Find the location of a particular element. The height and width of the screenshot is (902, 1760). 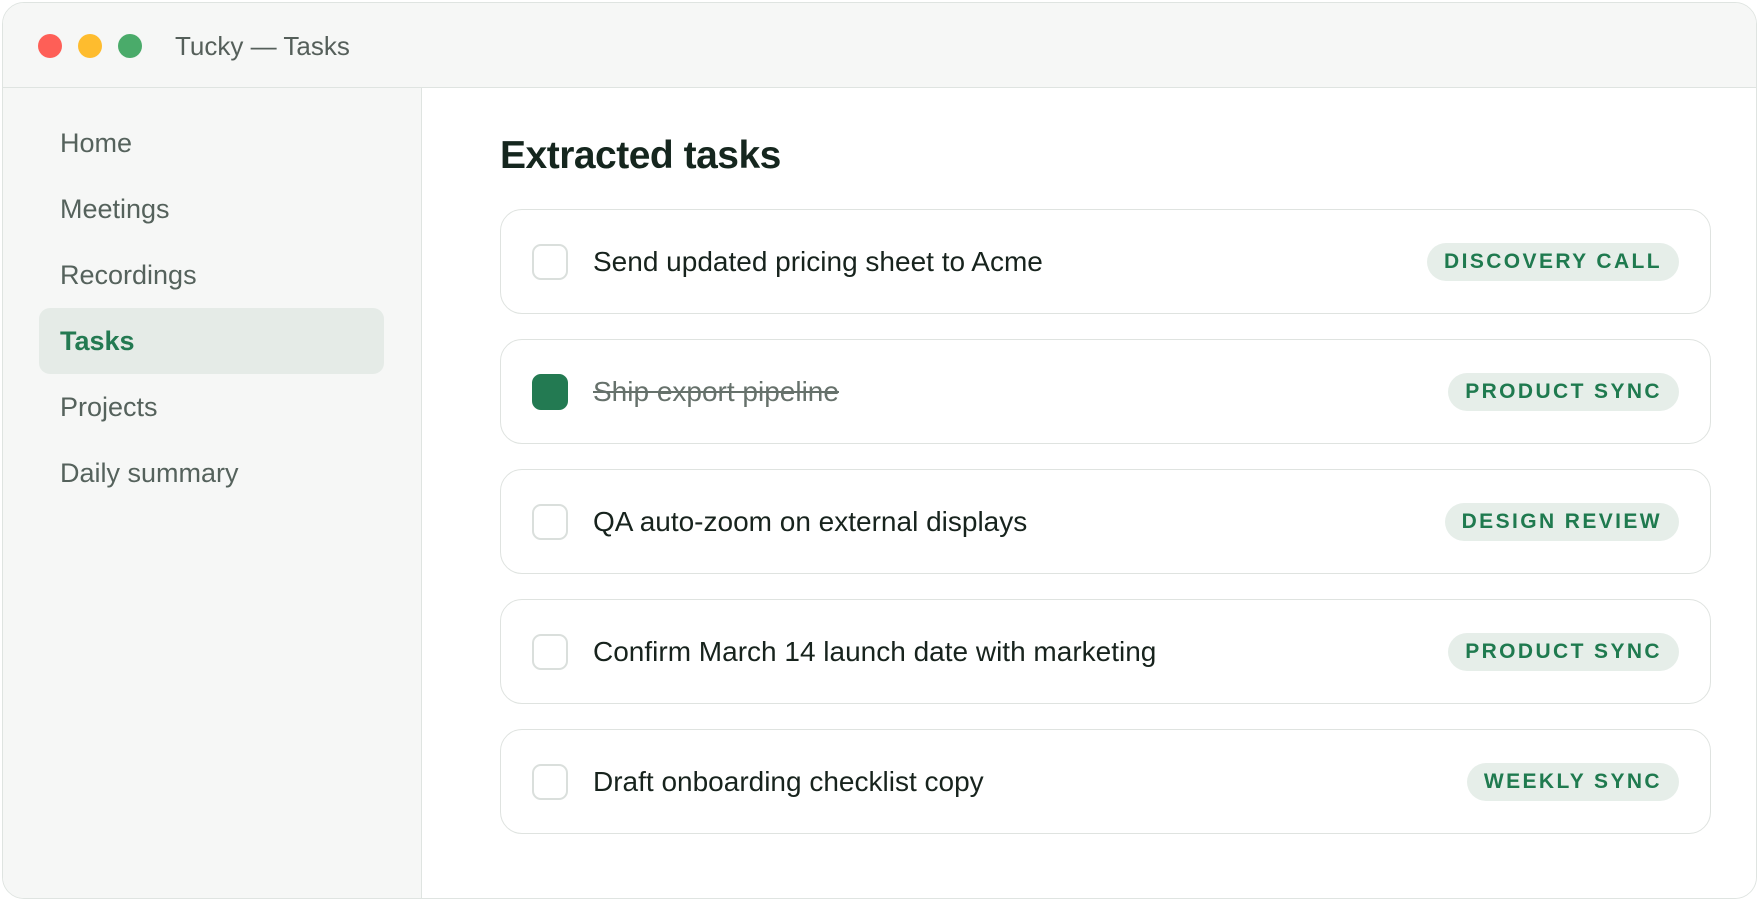

sidebar-item-home: Home is located at coordinates (211, 143).